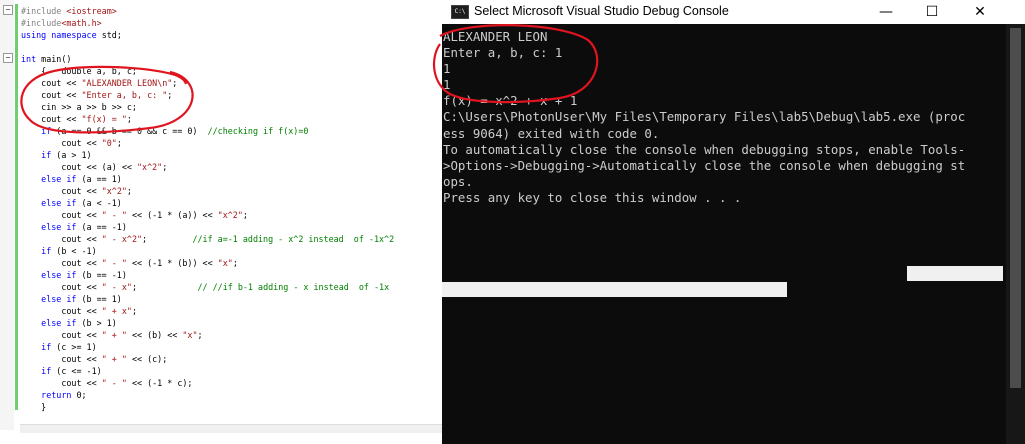 The width and height of the screenshot is (1025, 444). Describe the element at coordinates (207, 95) in the screenshot. I see `code-line: cout << "Enter a, b, c: ";` at that location.